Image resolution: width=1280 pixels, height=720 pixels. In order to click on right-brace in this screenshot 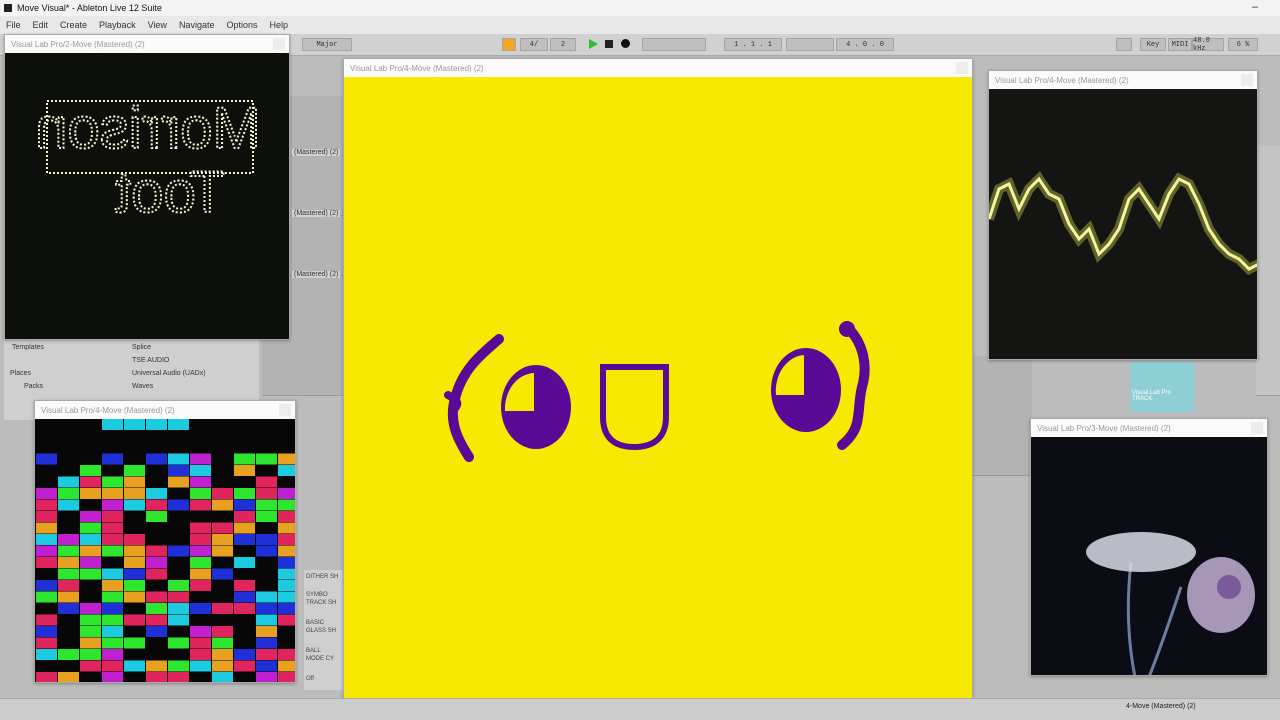, I will do `click(853, 386)`.